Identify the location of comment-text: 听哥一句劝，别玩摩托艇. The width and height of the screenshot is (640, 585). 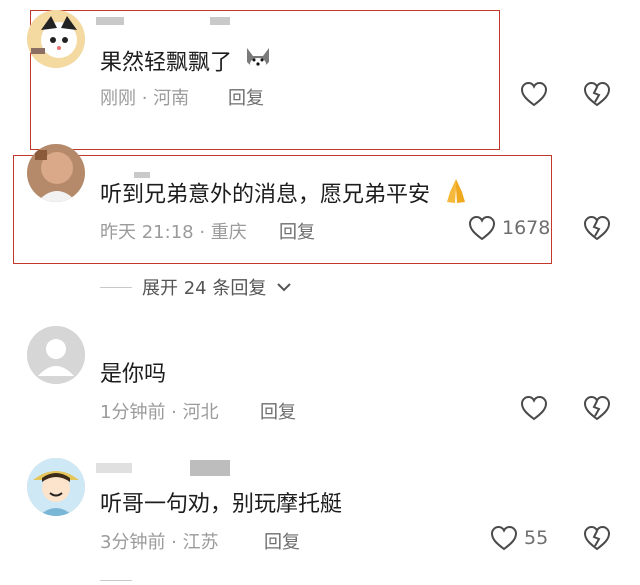
(221, 504).